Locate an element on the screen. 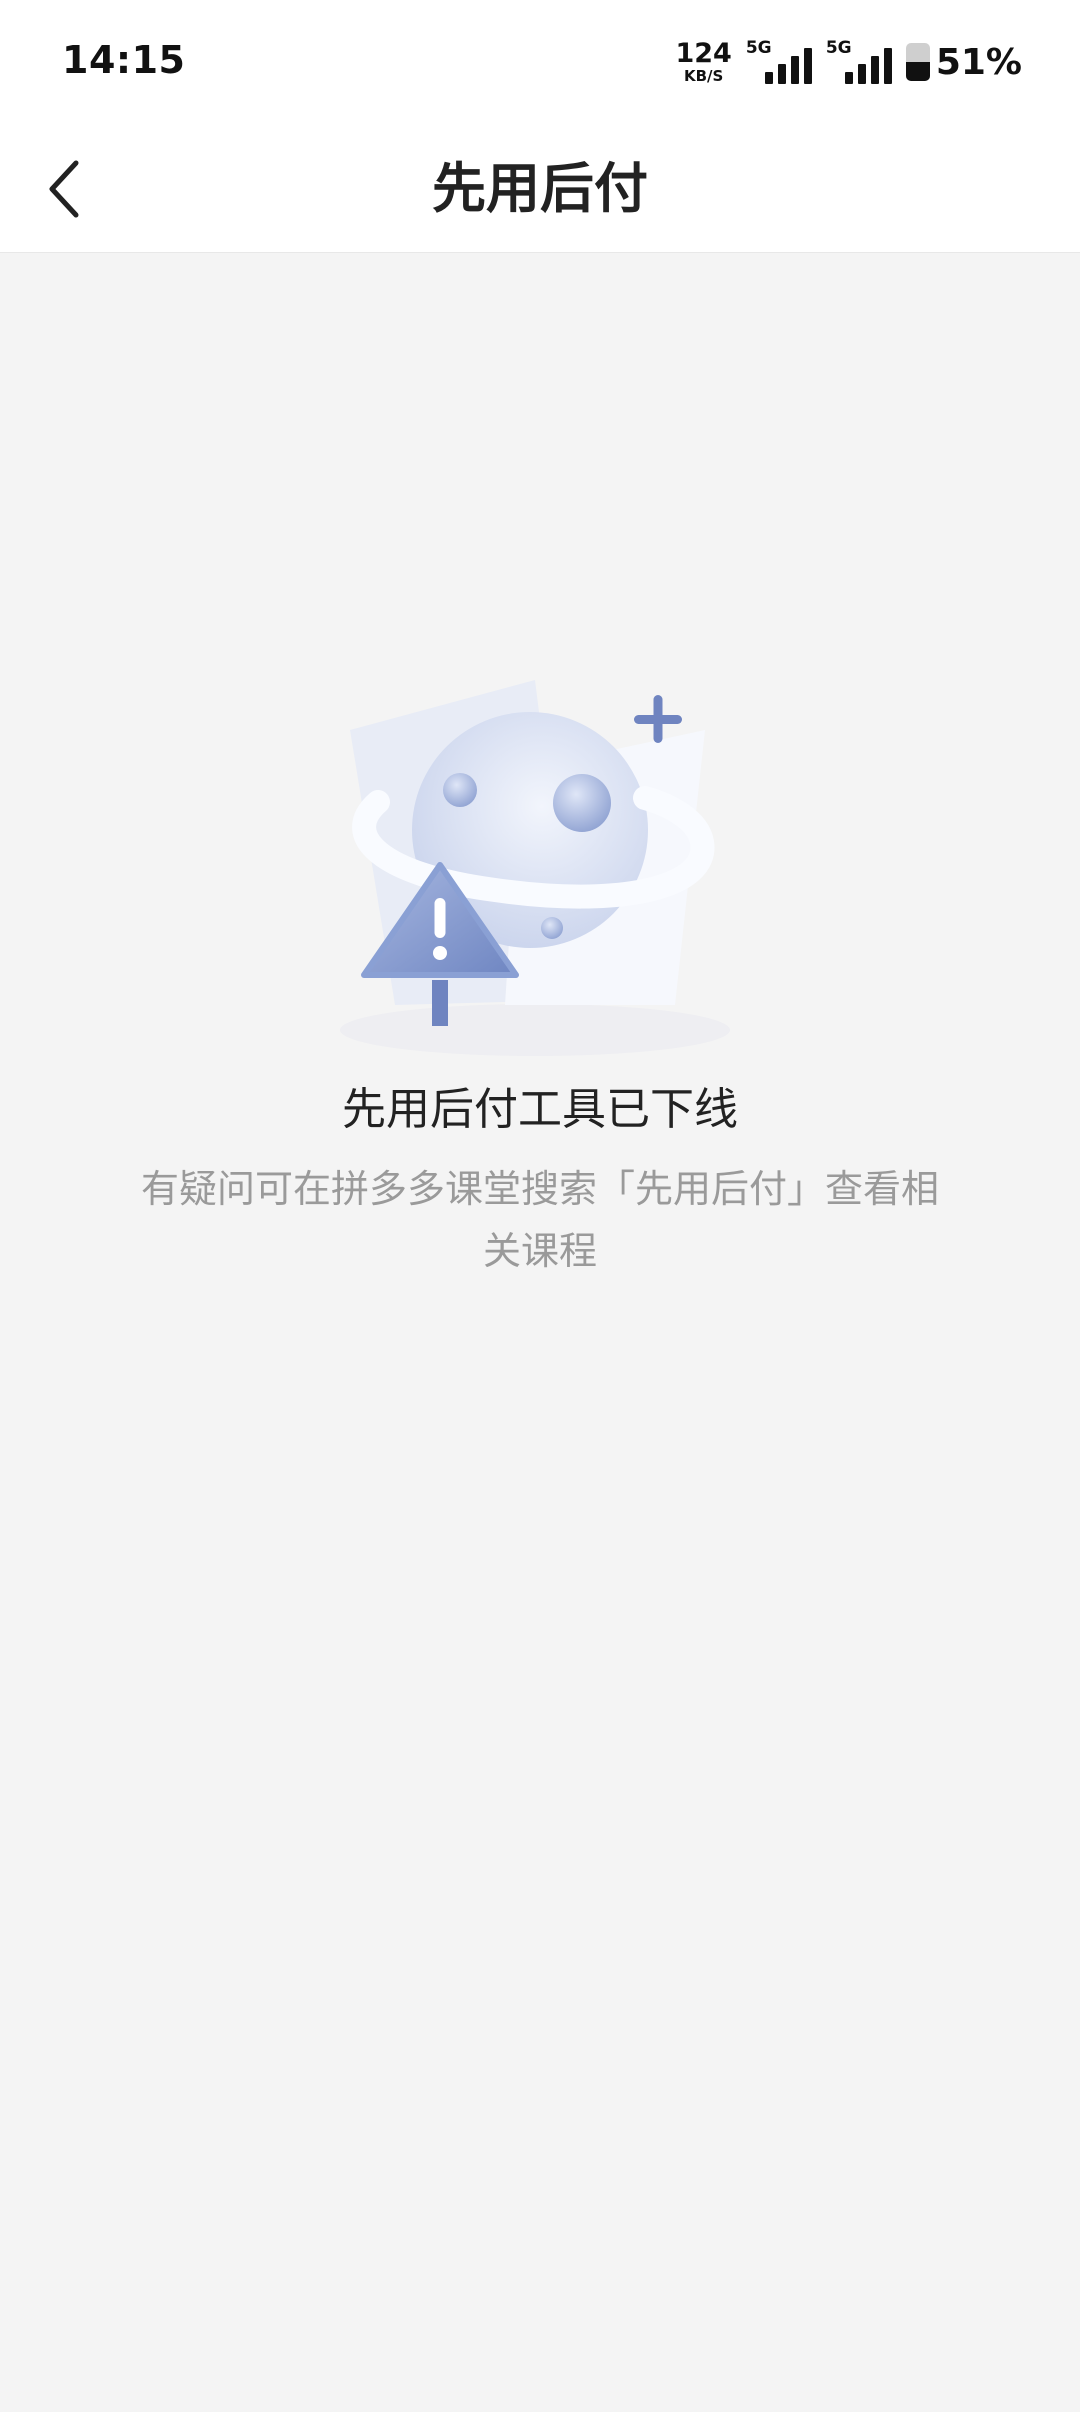 Image resolution: width=1080 pixels, height=2412 pixels. empty-state-title: 先用后付工具已下线 is located at coordinates (540, 1109).